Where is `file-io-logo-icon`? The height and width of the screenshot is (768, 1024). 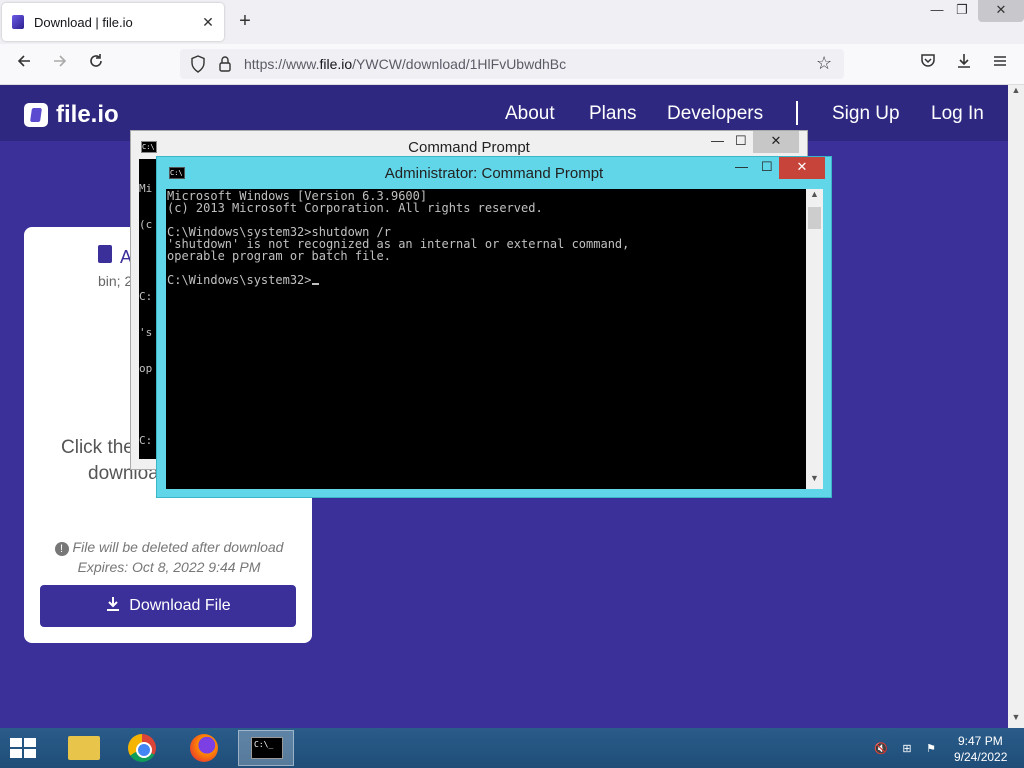
file-io-logo-icon is located at coordinates (36, 115).